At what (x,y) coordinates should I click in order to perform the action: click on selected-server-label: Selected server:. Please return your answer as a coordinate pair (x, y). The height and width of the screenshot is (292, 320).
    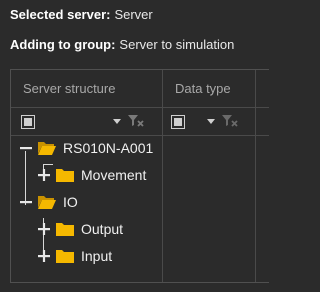
    Looking at the image, I should click on (60, 14).